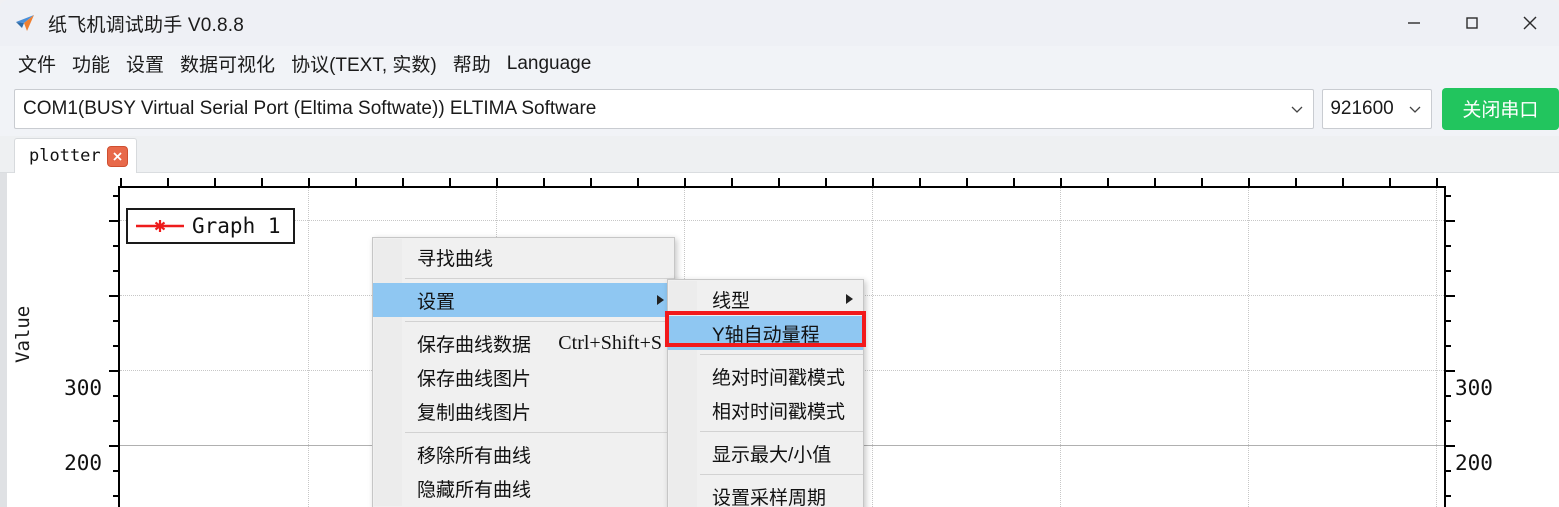 The width and height of the screenshot is (1559, 507). What do you see at coordinates (474, 345) in the screenshot?
I see `context-menu-item-label: 保存曲线数据` at bounding box center [474, 345].